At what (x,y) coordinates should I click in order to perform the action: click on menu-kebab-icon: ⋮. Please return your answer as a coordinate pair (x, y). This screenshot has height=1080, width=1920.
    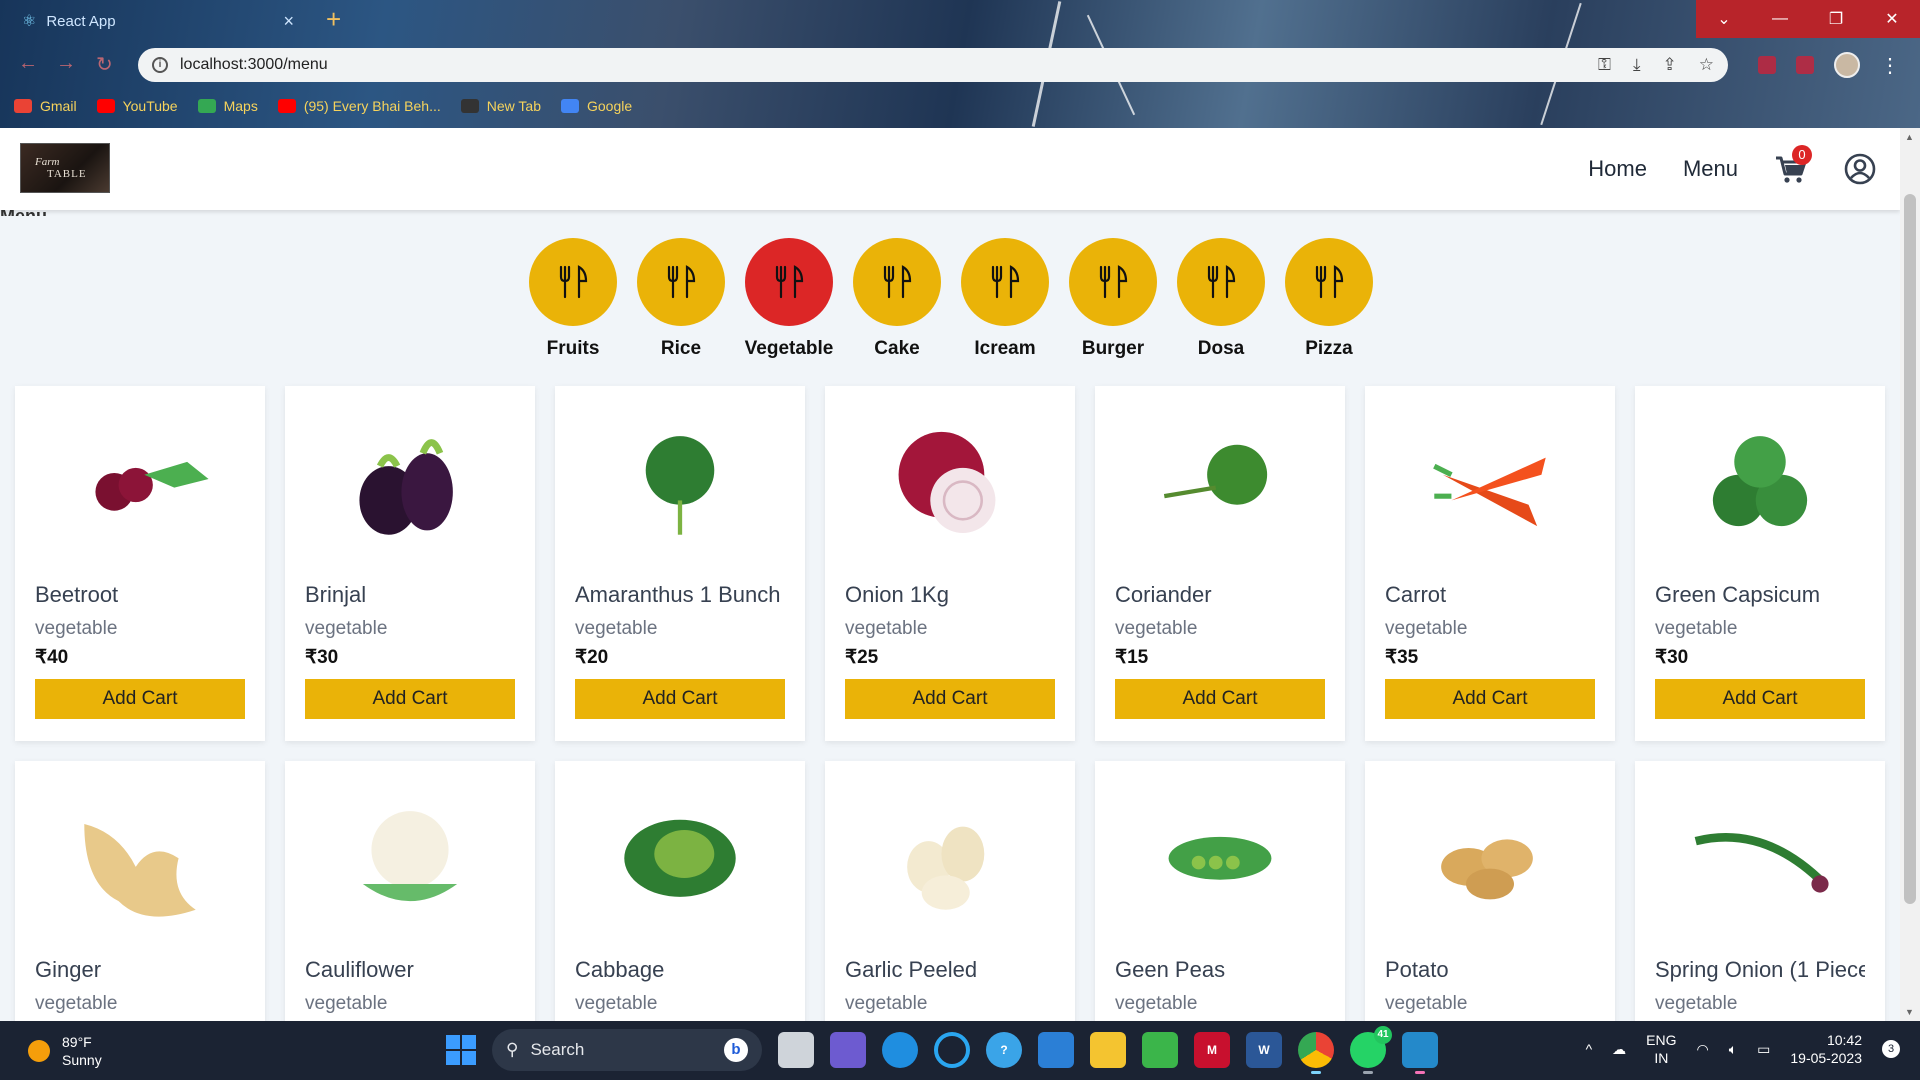
    Looking at the image, I should click on (1890, 65).